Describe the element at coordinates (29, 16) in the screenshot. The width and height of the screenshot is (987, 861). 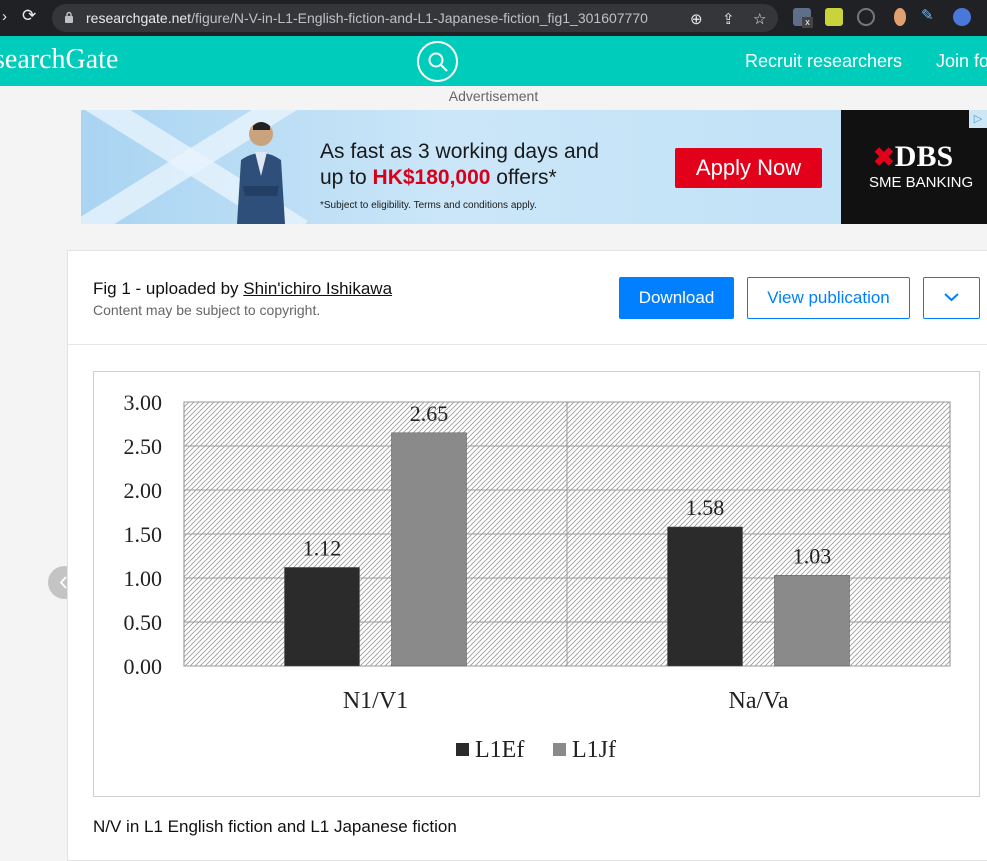
I see `reload-icon: ⟳` at that location.